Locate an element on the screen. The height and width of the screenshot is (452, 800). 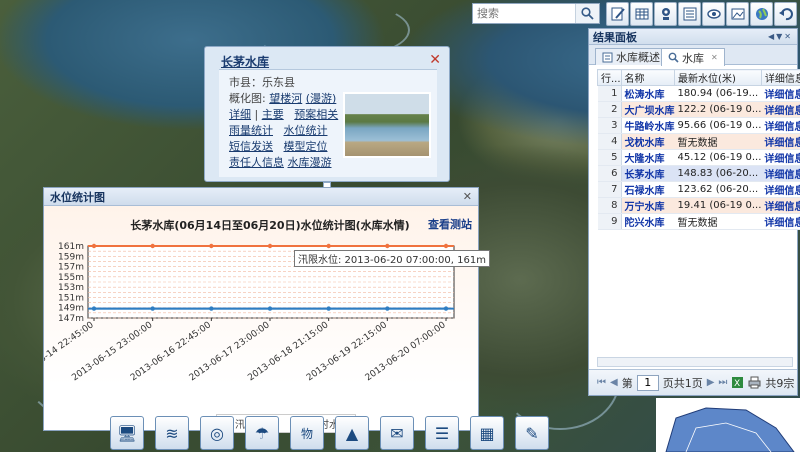
print-icon is located at coordinates (754, 382).